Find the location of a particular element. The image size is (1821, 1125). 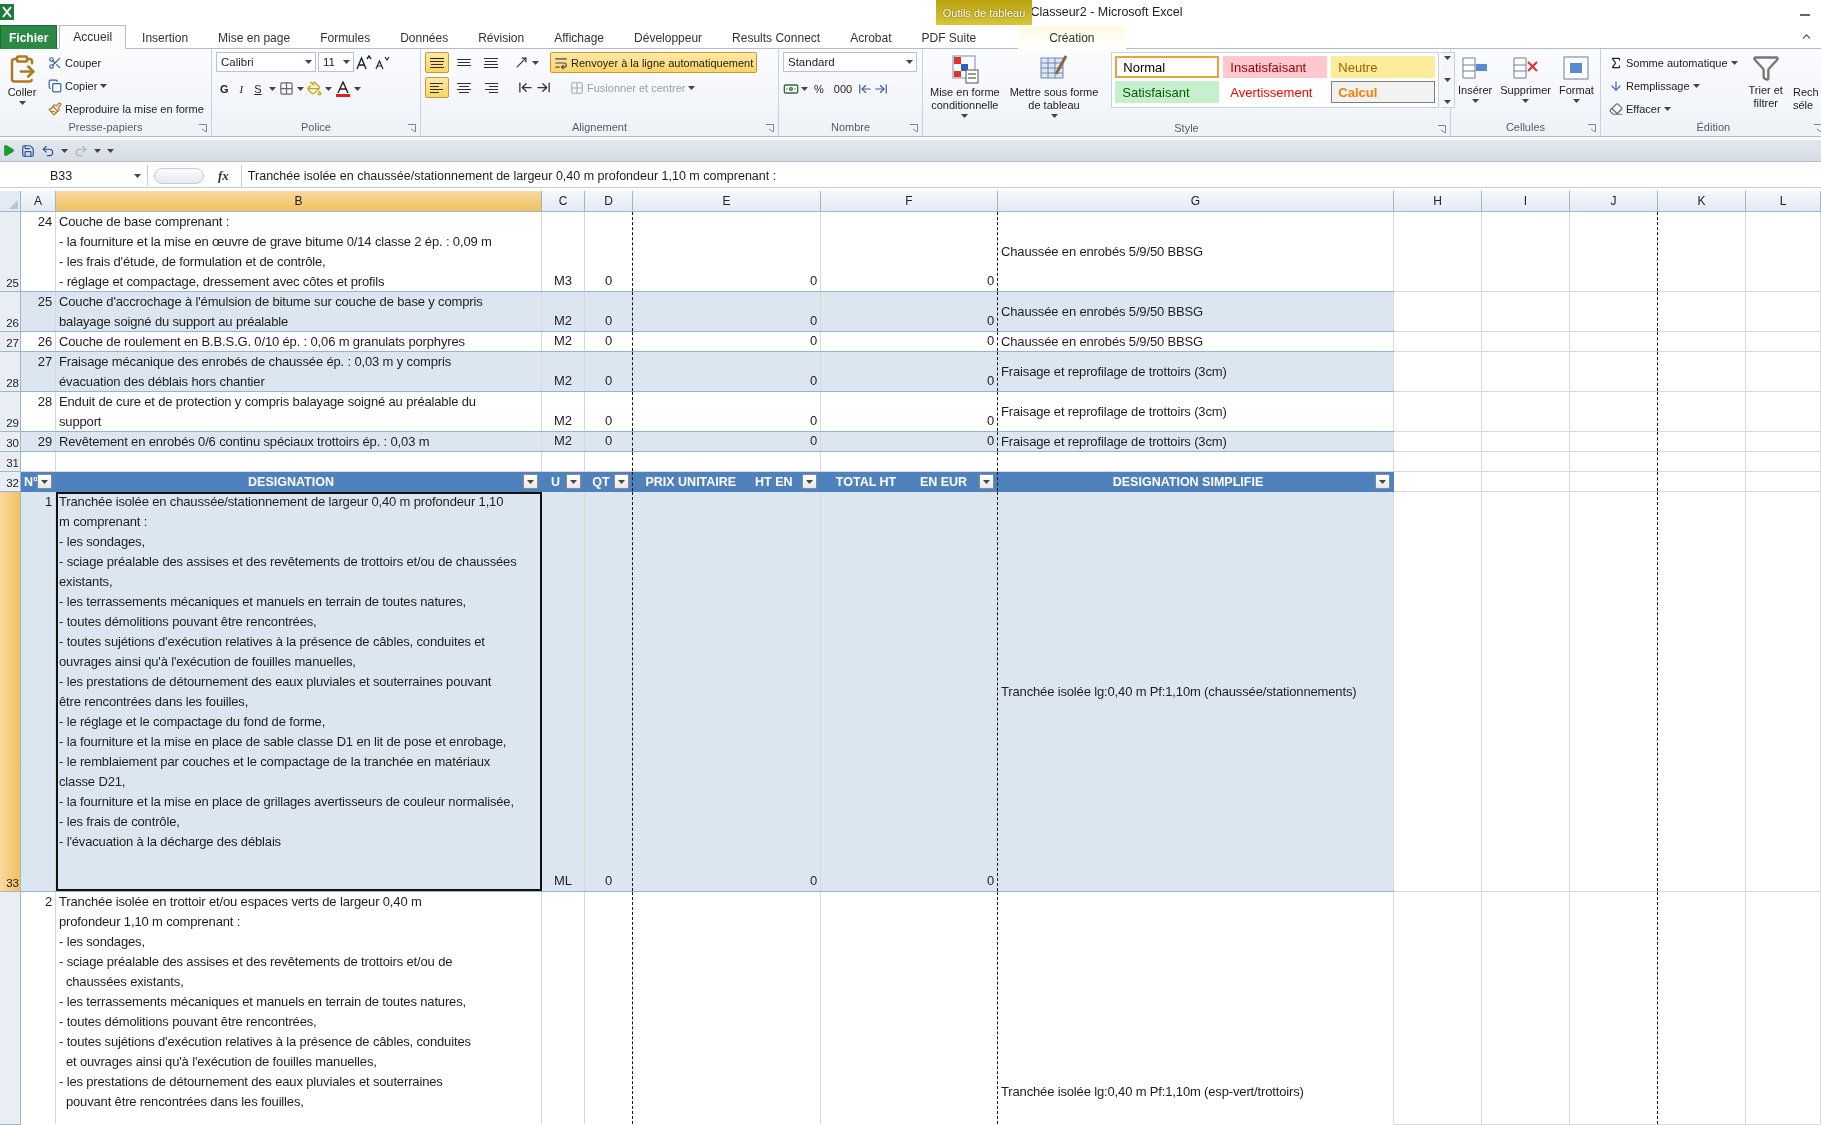

ribbon-tab: Développeur is located at coordinates (668, 37).